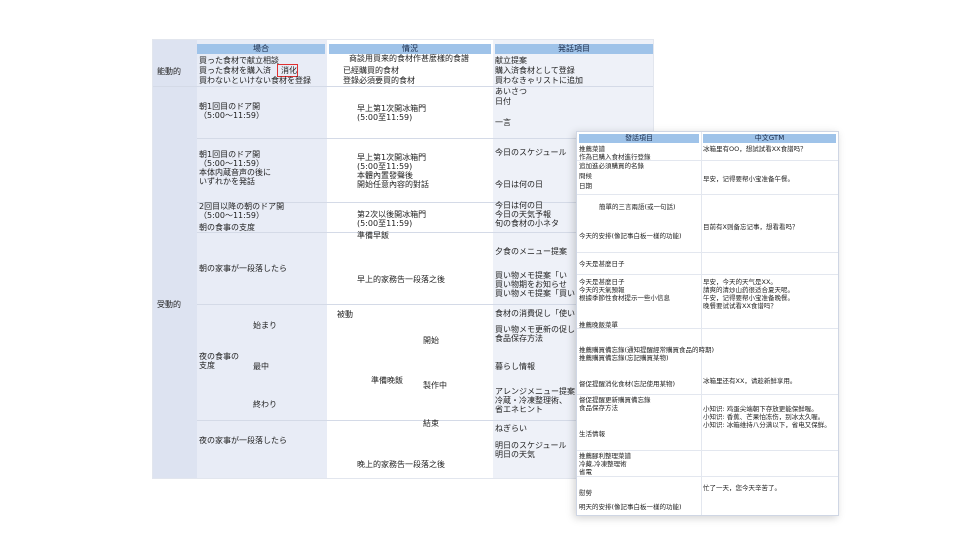  What do you see at coordinates (602, 264) in the screenshot?
I see `utterance-row: 今天是甚麼日子` at bounding box center [602, 264].